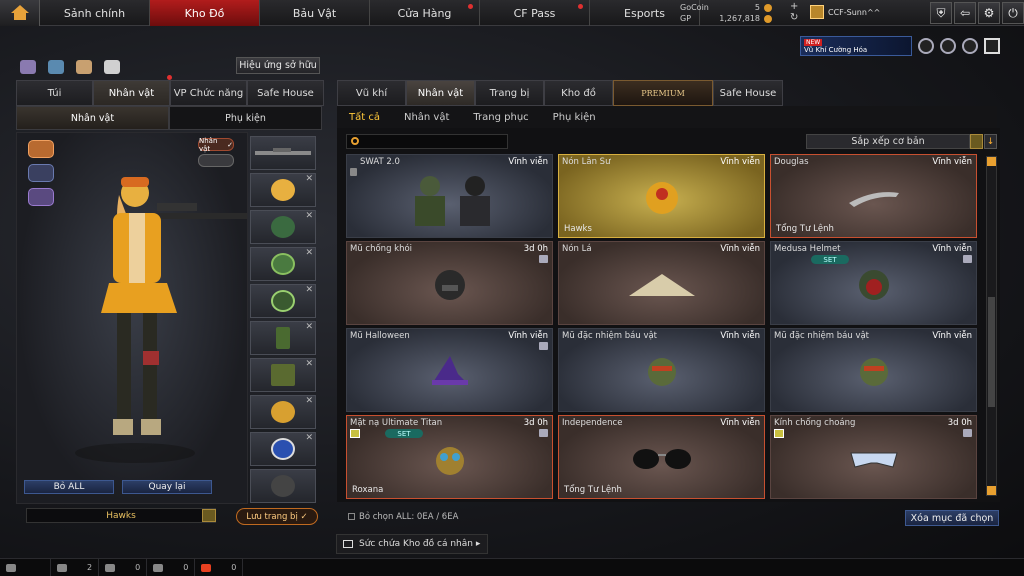 The width and height of the screenshot is (1024, 576). I want to click on tab-storage: Kho đồ, so click(578, 93).